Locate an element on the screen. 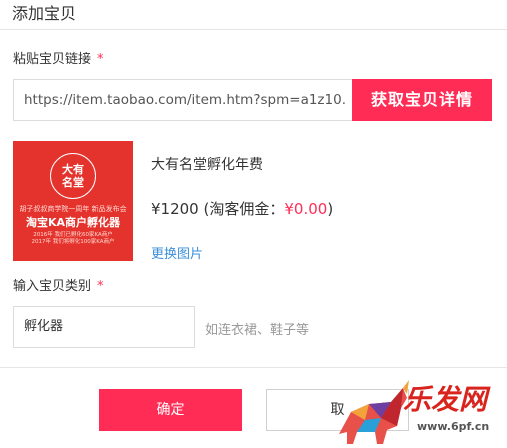  dialog-title: 添加宝贝 is located at coordinates (44, 13).